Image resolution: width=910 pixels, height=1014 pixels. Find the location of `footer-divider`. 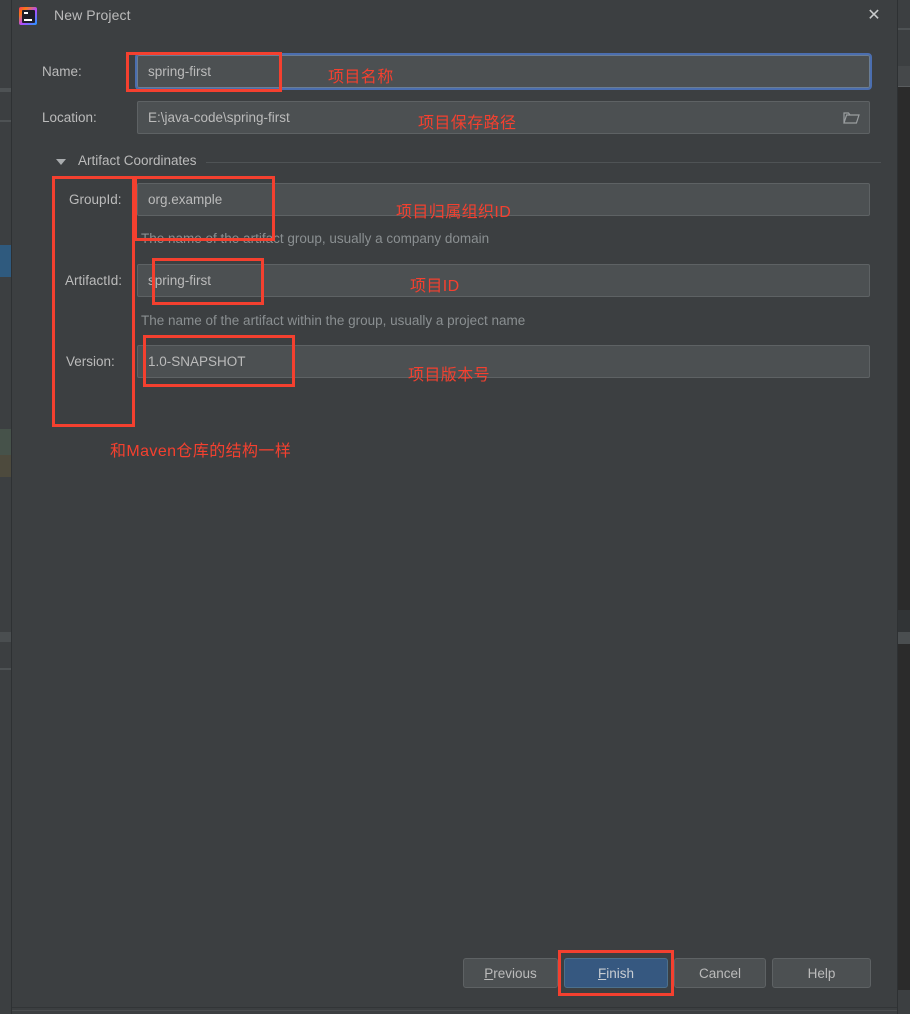

footer-divider is located at coordinates (454, 1007).